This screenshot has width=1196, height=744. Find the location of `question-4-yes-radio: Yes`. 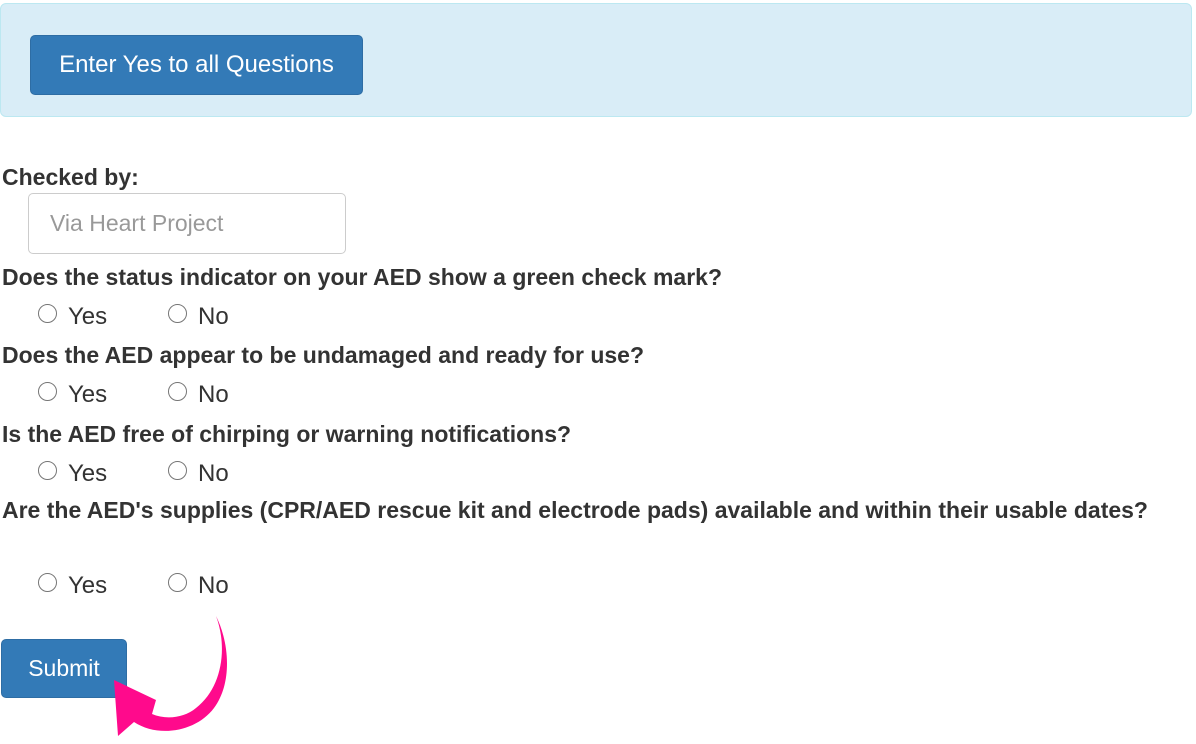

question-4-yes-radio: Yes is located at coordinates (72, 586).